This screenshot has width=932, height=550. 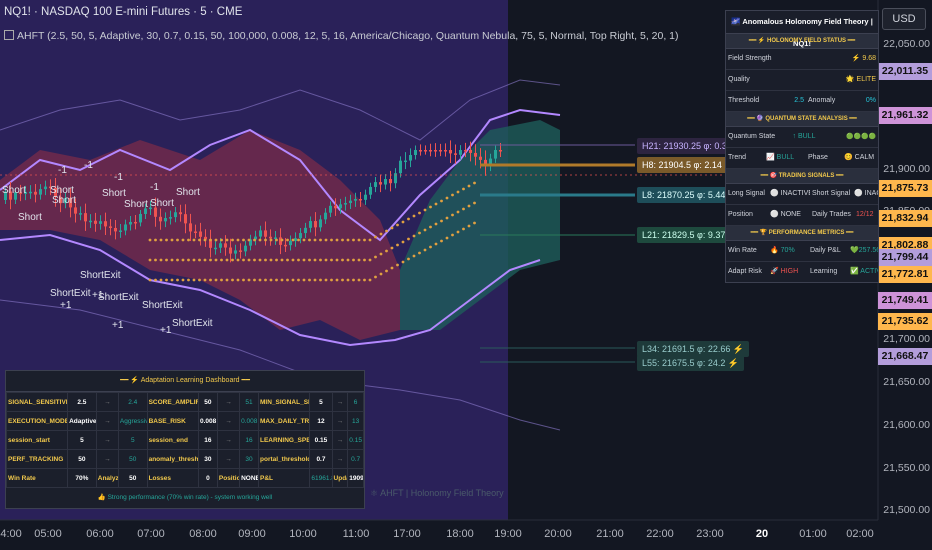 I want to click on dashboard-cell: 12, so click(x=321, y=421).